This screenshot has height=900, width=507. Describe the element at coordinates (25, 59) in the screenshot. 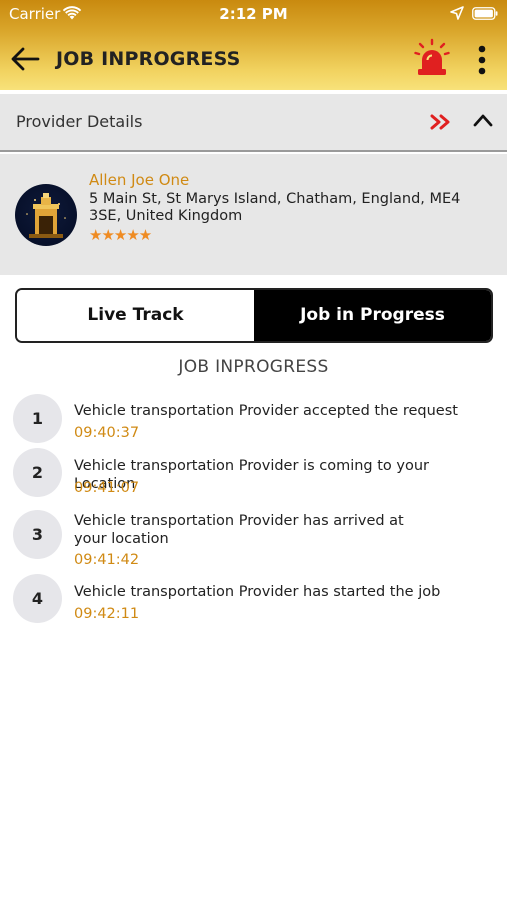

I see `back-arrow-icon` at that location.